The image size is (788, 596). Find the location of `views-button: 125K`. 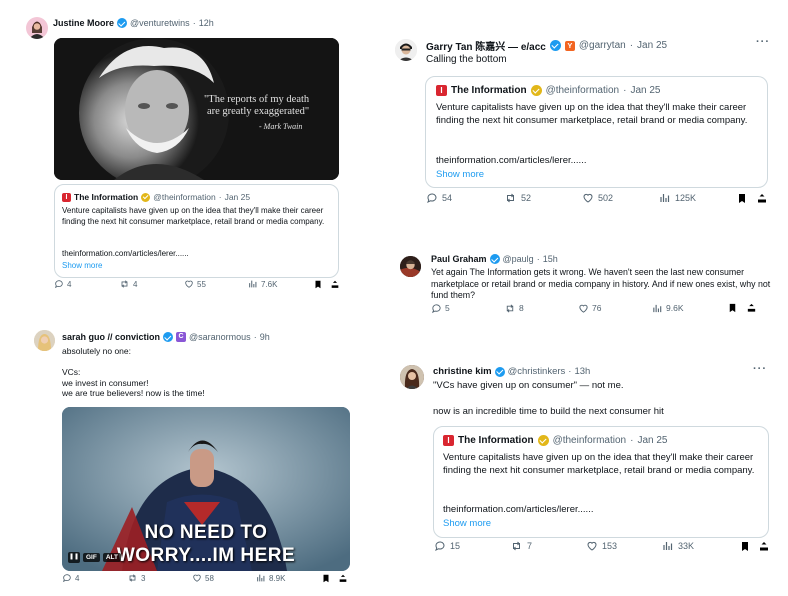

views-button: 125K is located at coordinates (677, 198).